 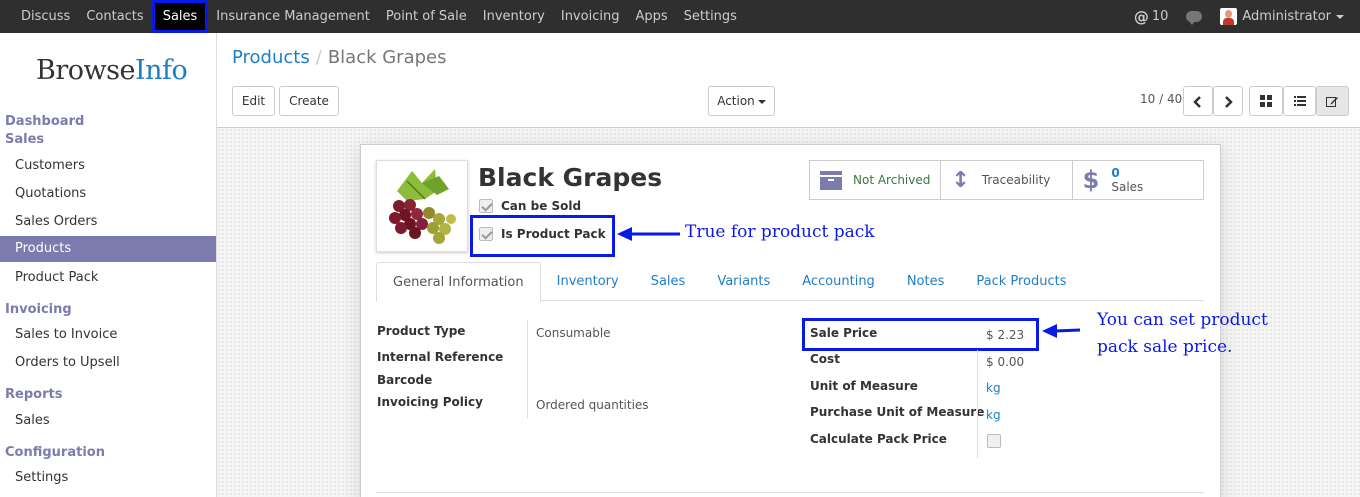 I want to click on top-right-systray: @ 10 Administrator, so click(x=1242, y=16).